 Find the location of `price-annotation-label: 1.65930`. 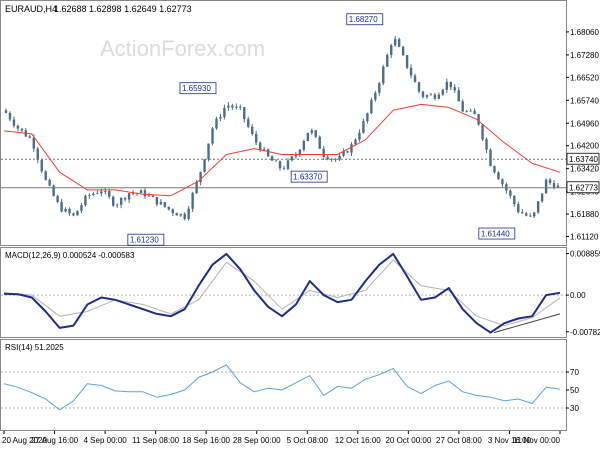

price-annotation-label: 1.65930 is located at coordinates (196, 88).